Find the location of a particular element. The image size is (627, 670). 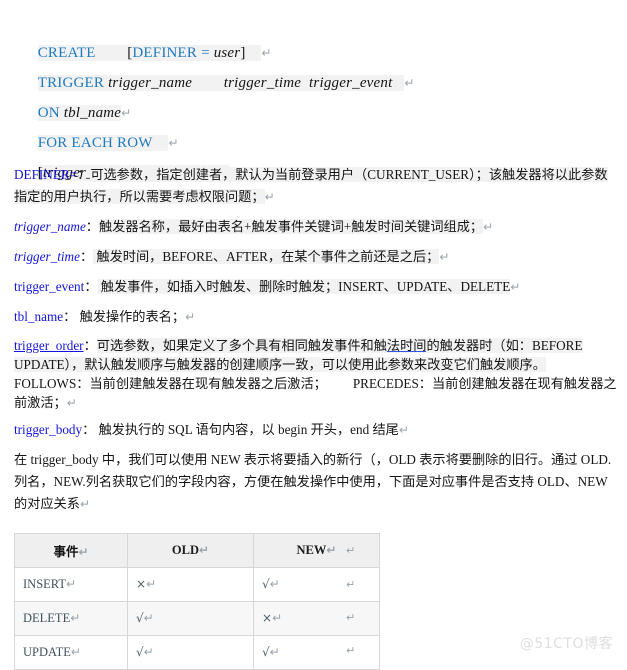

follows-text: FOLLOWS：当前创建触发器在现有触发器之后激活； is located at coordinates (170, 383).